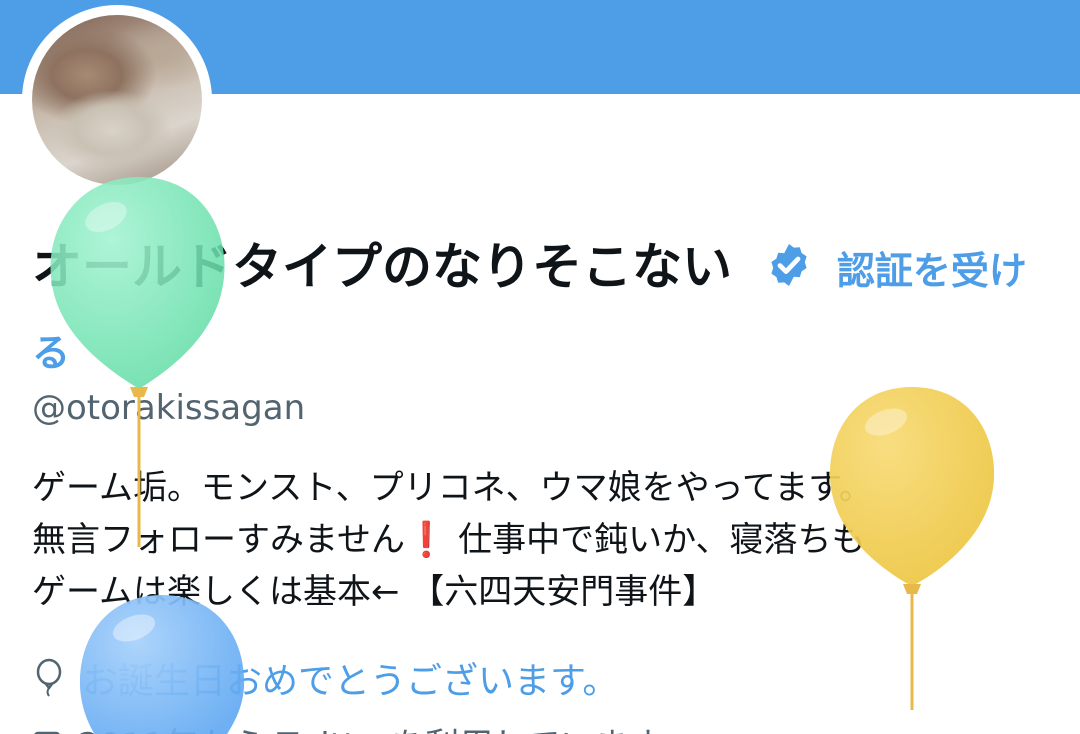 This screenshot has width=1080, height=734. Describe the element at coordinates (47, 732) in the screenshot. I see `calendar-icon` at that location.